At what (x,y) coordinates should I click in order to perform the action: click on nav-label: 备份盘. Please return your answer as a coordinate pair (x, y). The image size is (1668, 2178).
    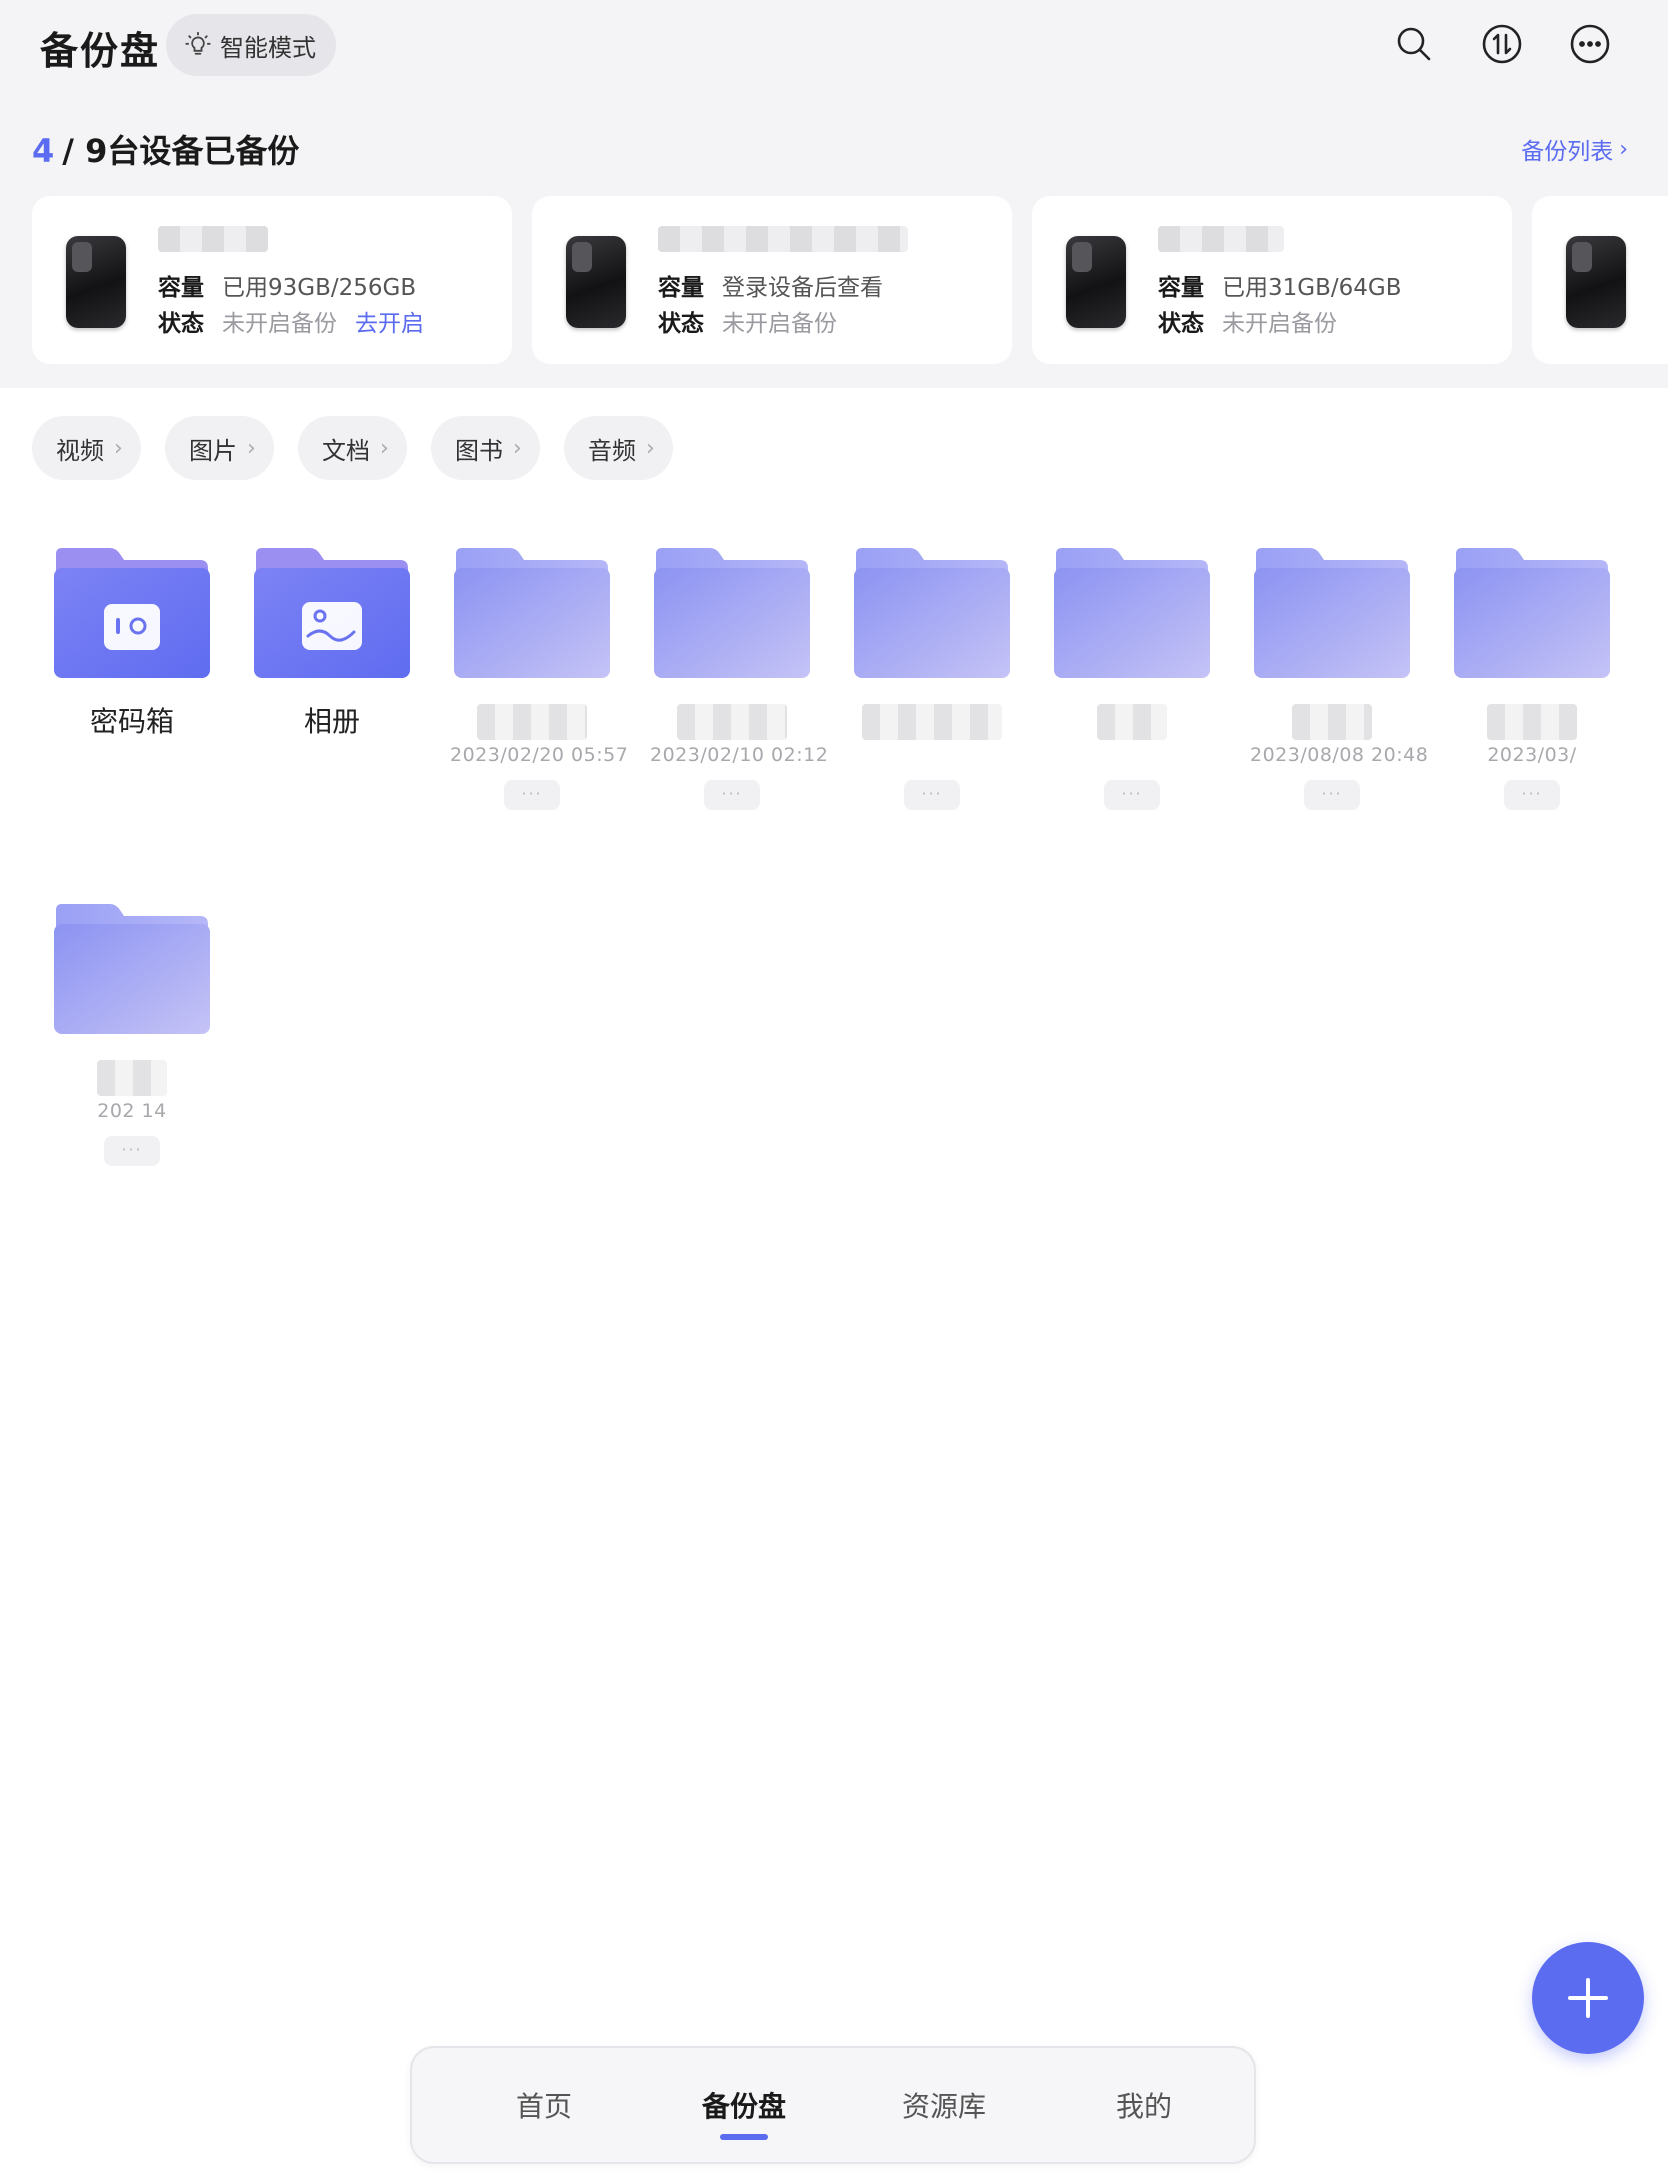
    Looking at the image, I should click on (743, 2106).